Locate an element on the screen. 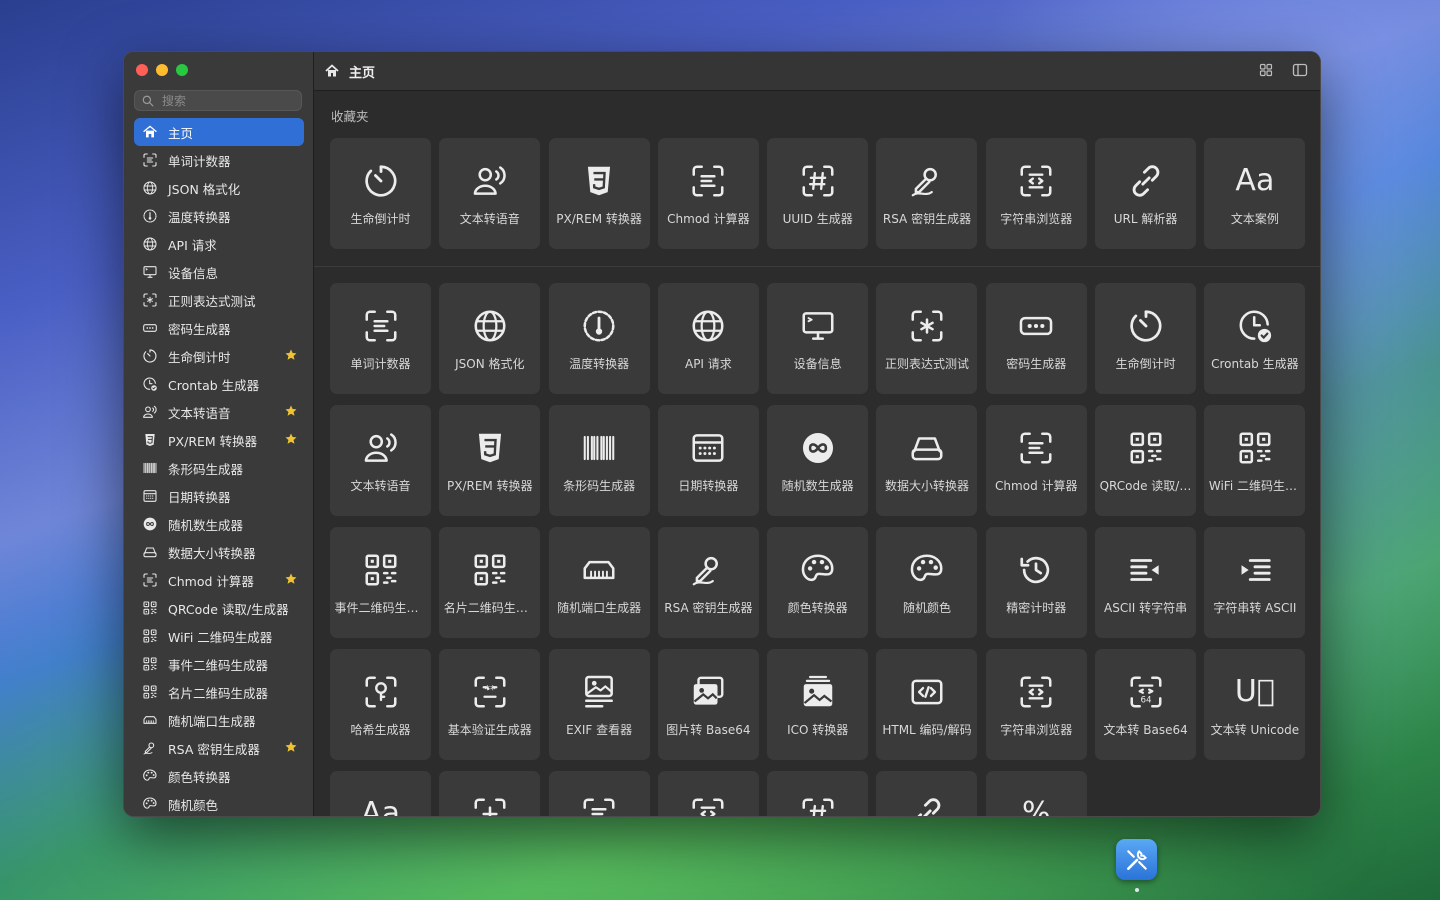 The height and width of the screenshot is (900, 1440). tool-tile: 颜色转换器 is located at coordinates (818, 582).